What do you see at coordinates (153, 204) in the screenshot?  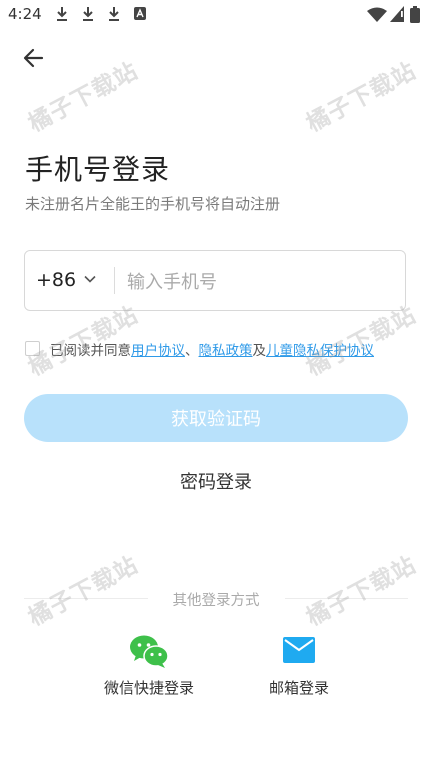 I see `page-subtitle: 未注册名片全能王的手机号将自动注册` at bounding box center [153, 204].